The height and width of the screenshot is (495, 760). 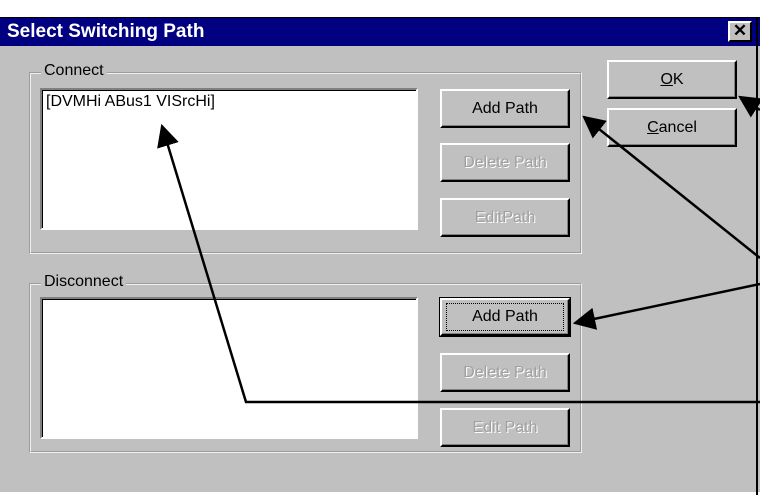 What do you see at coordinates (677, 127) in the screenshot?
I see `cancel-label-rest: ancel` at bounding box center [677, 127].